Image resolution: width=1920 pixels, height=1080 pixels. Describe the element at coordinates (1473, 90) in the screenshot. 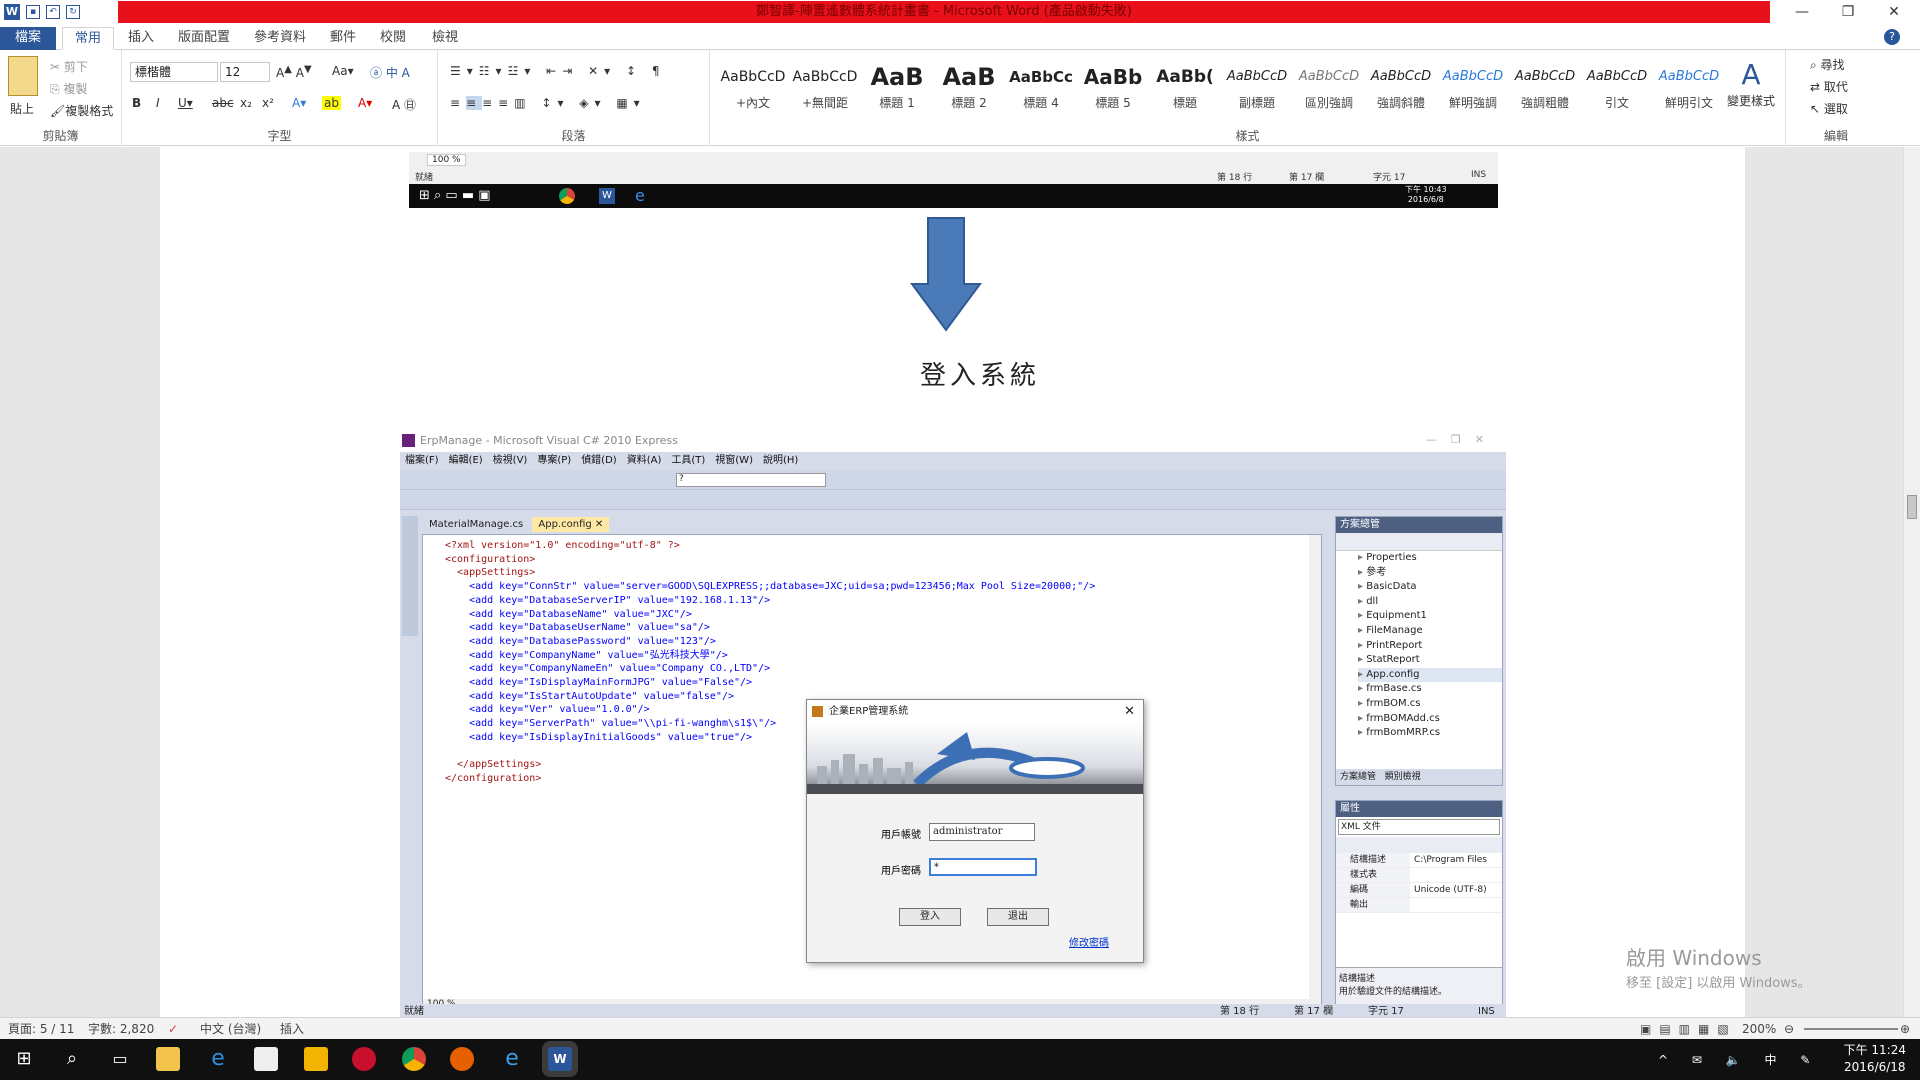

I see `style-item: AaBbCcD 鮮明強調` at that location.